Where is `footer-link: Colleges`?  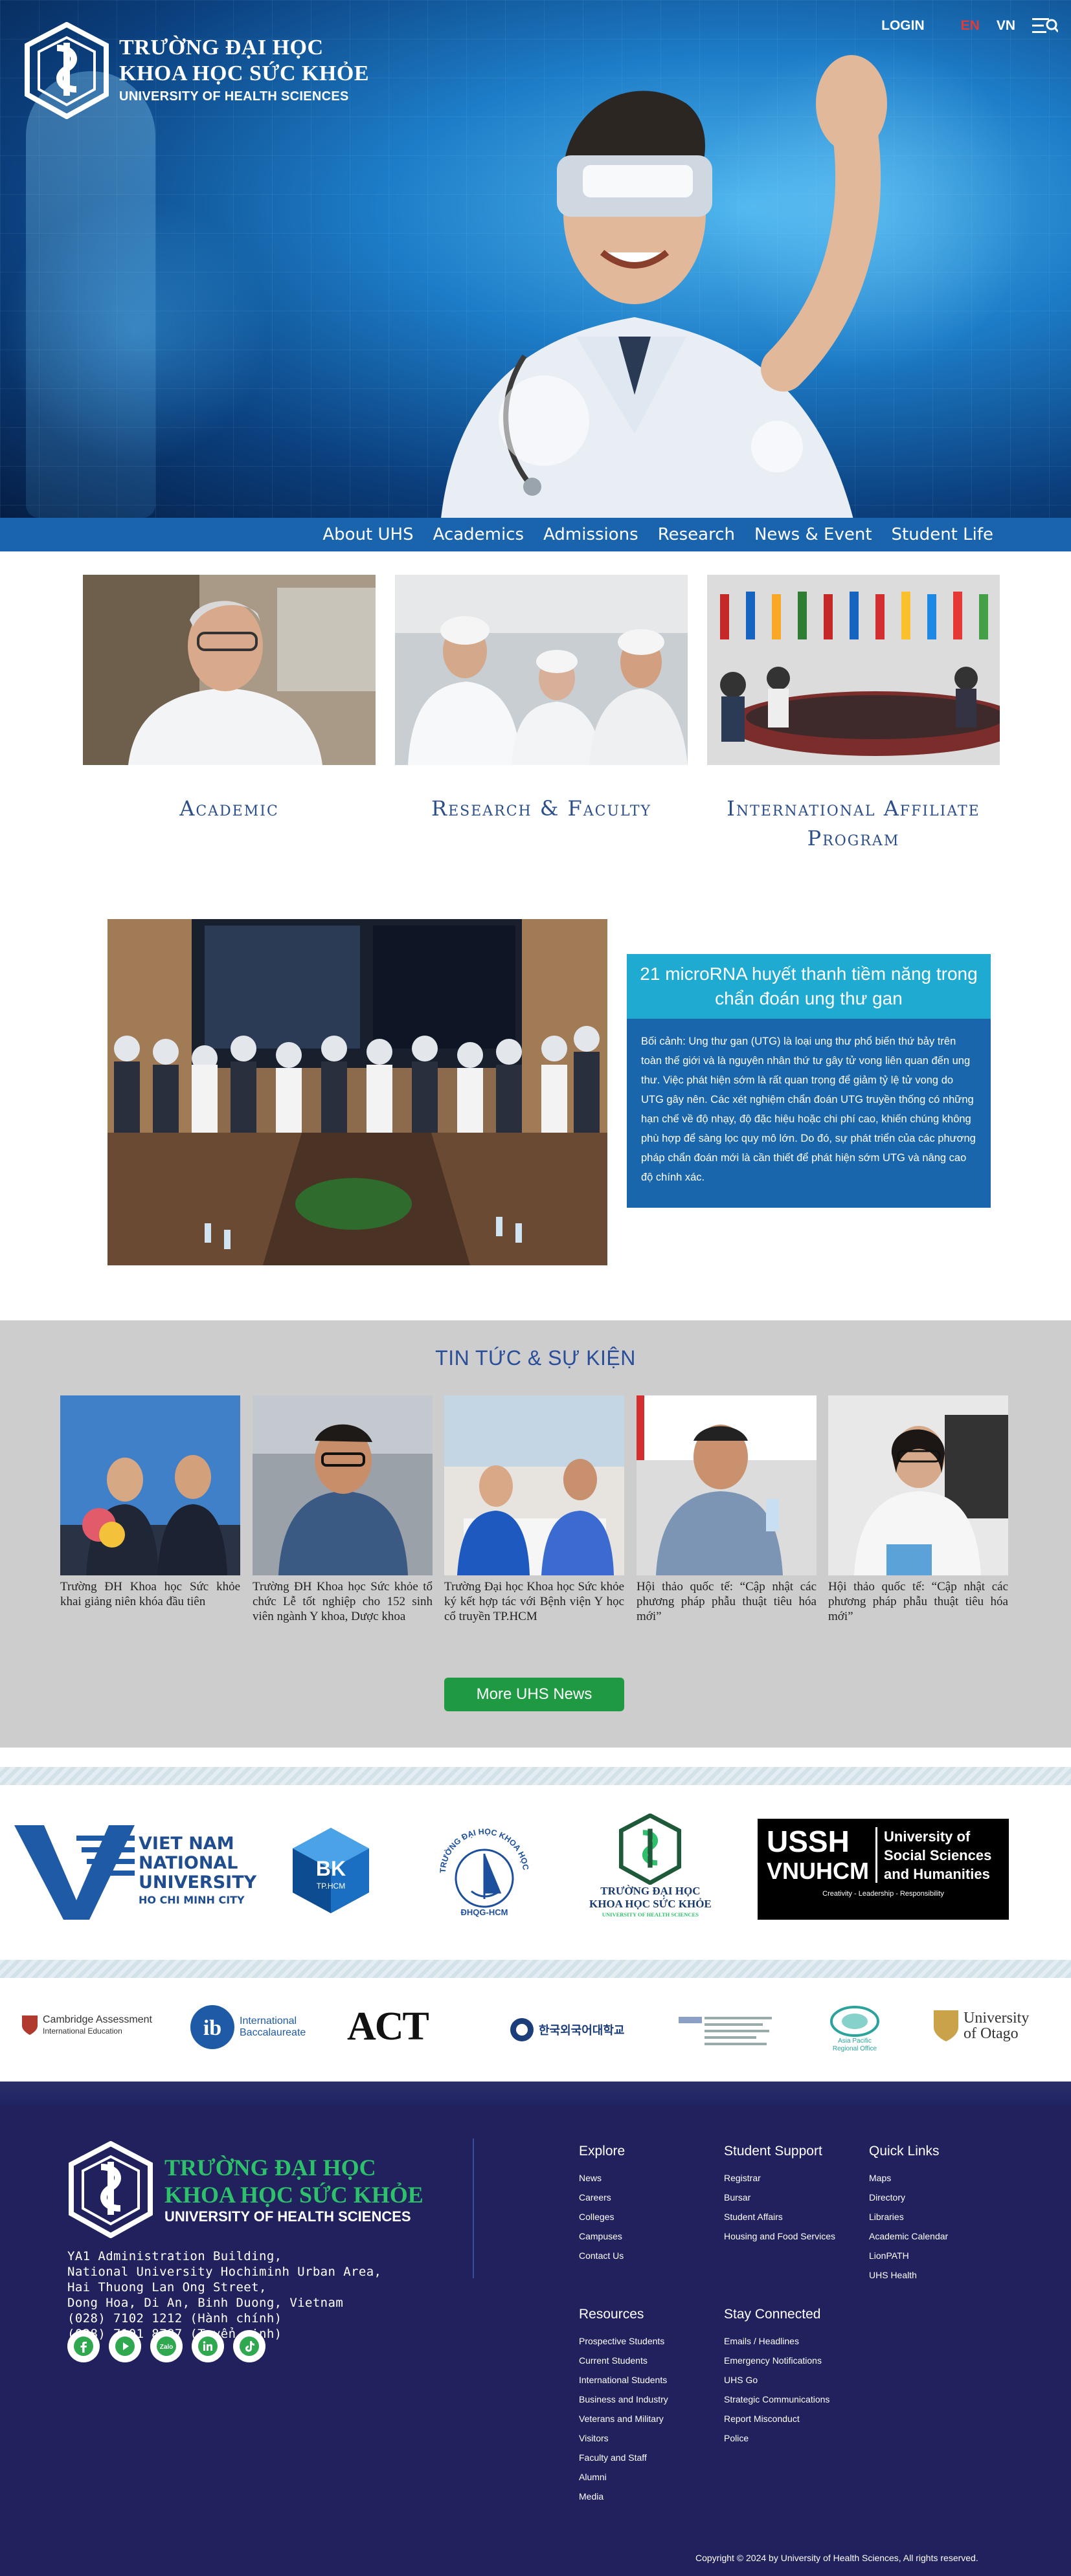 footer-link: Colleges is located at coordinates (602, 2216).